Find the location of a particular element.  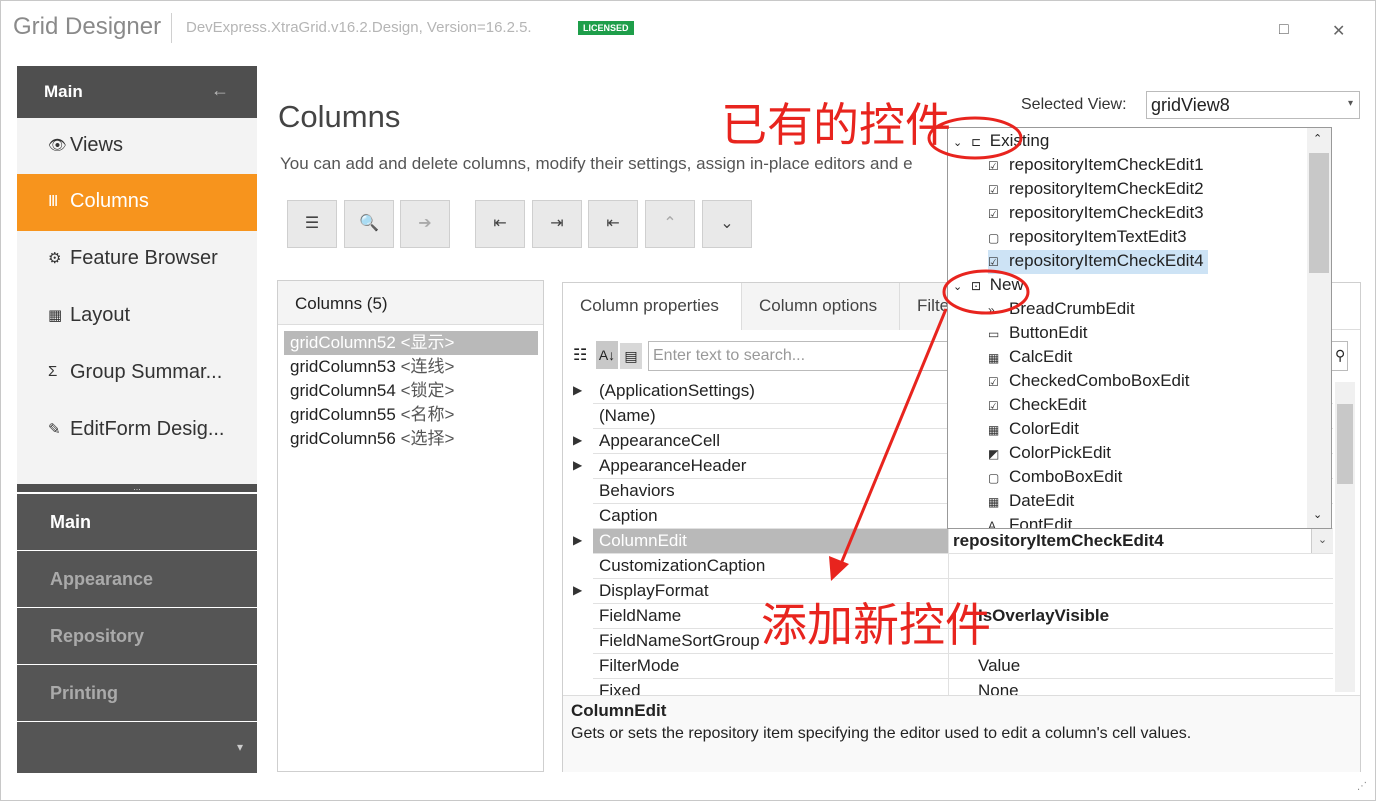

list-item: gridColumn55 <名称> is located at coordinates (411, 415).